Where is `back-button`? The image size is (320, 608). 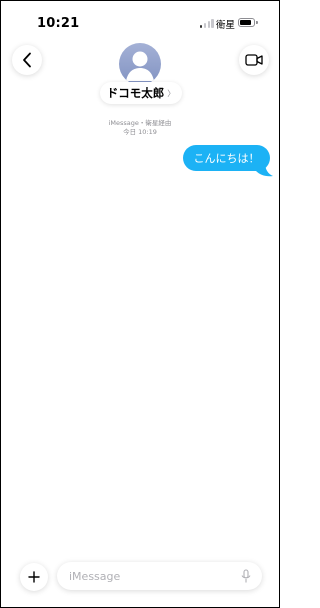 back-button is located at coordinates (27, 60).